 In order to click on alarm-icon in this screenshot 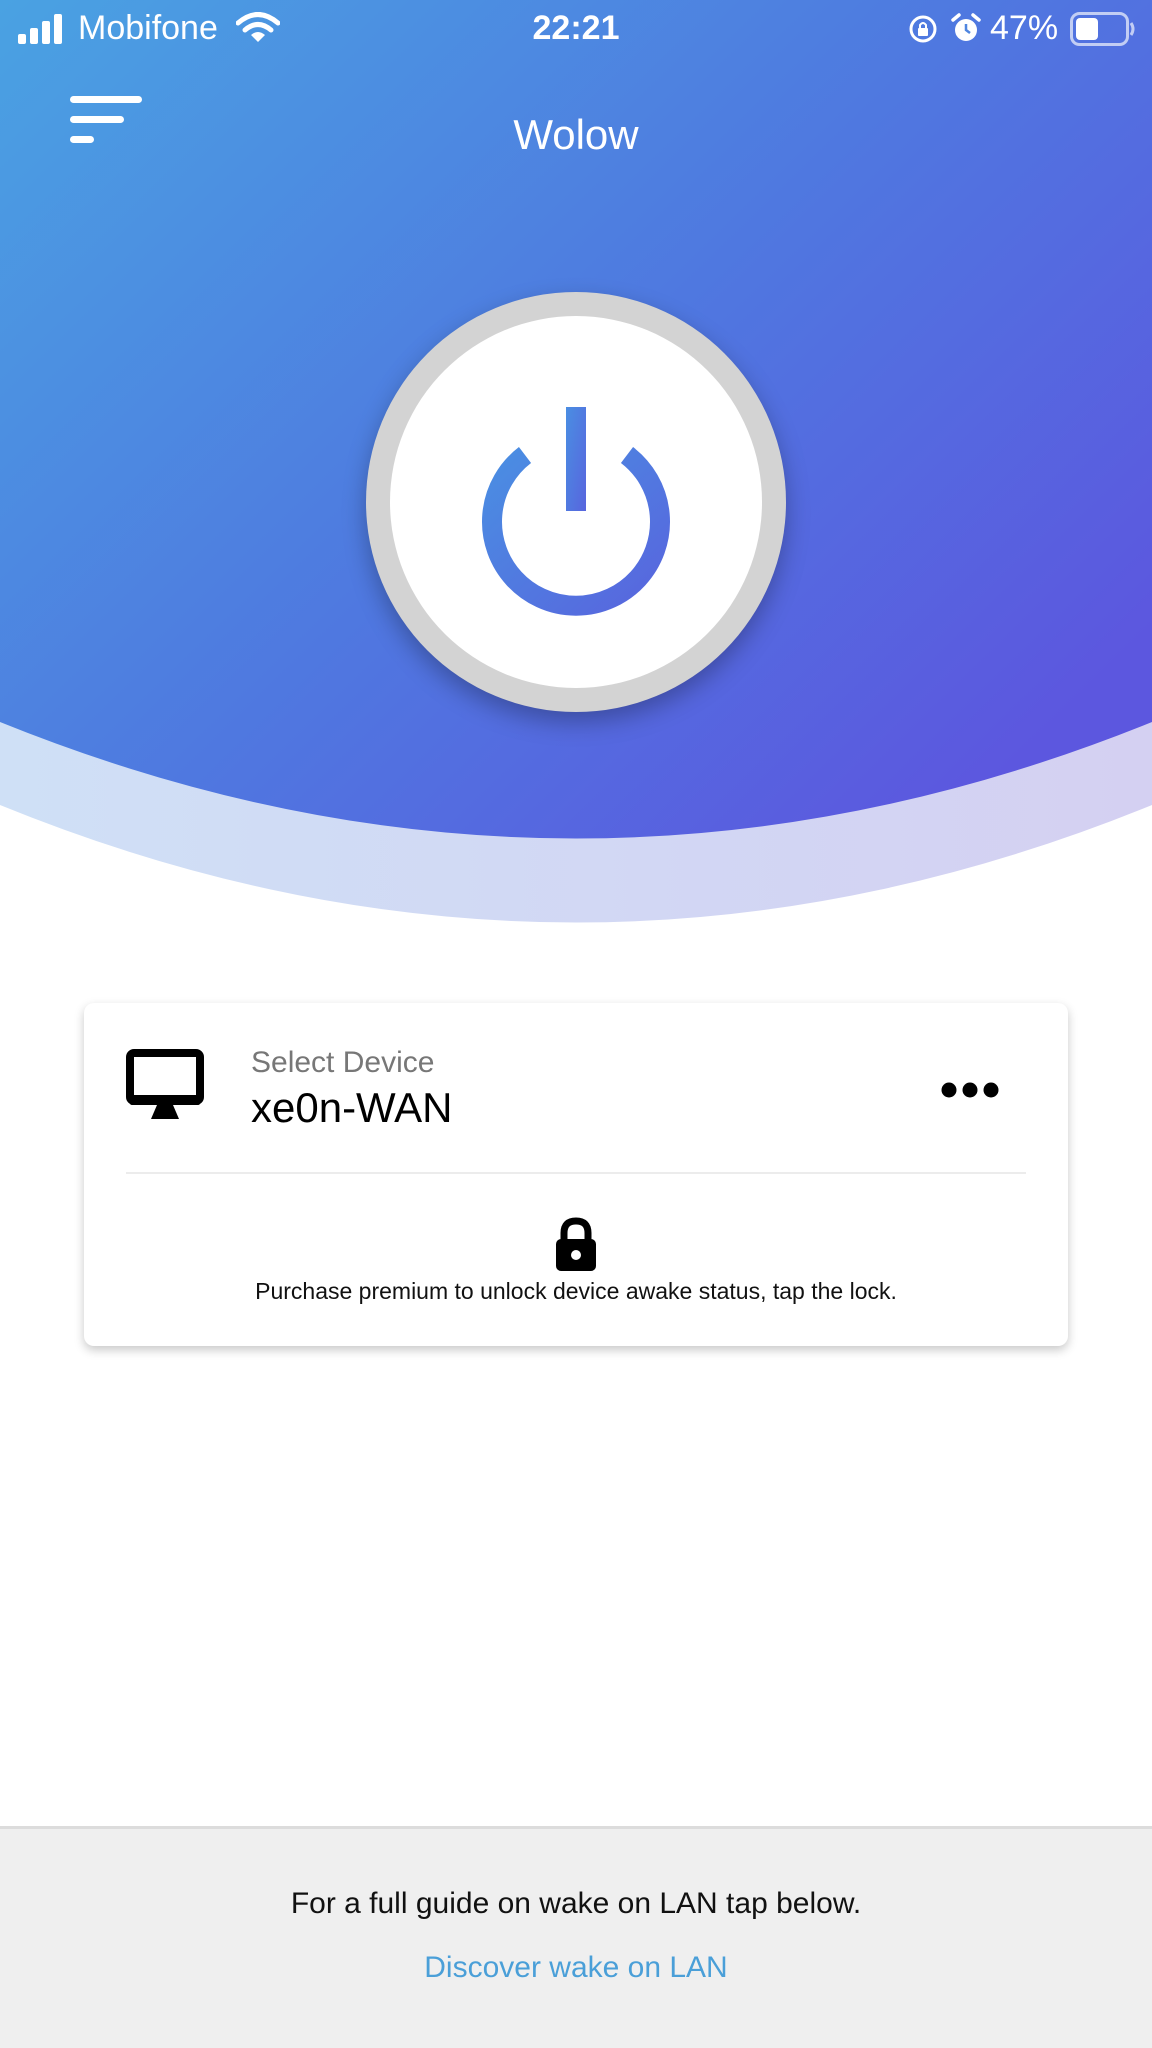, I will do `click(966, 27)`.